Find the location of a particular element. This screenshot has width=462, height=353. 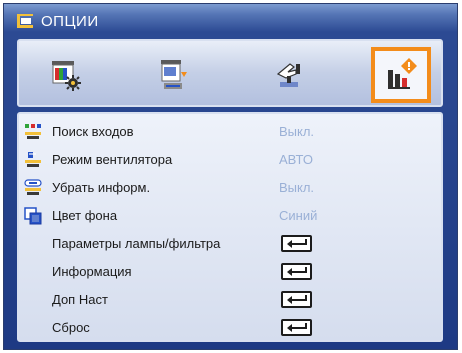

fan-mode-icon is located at coordinates (33, 159).